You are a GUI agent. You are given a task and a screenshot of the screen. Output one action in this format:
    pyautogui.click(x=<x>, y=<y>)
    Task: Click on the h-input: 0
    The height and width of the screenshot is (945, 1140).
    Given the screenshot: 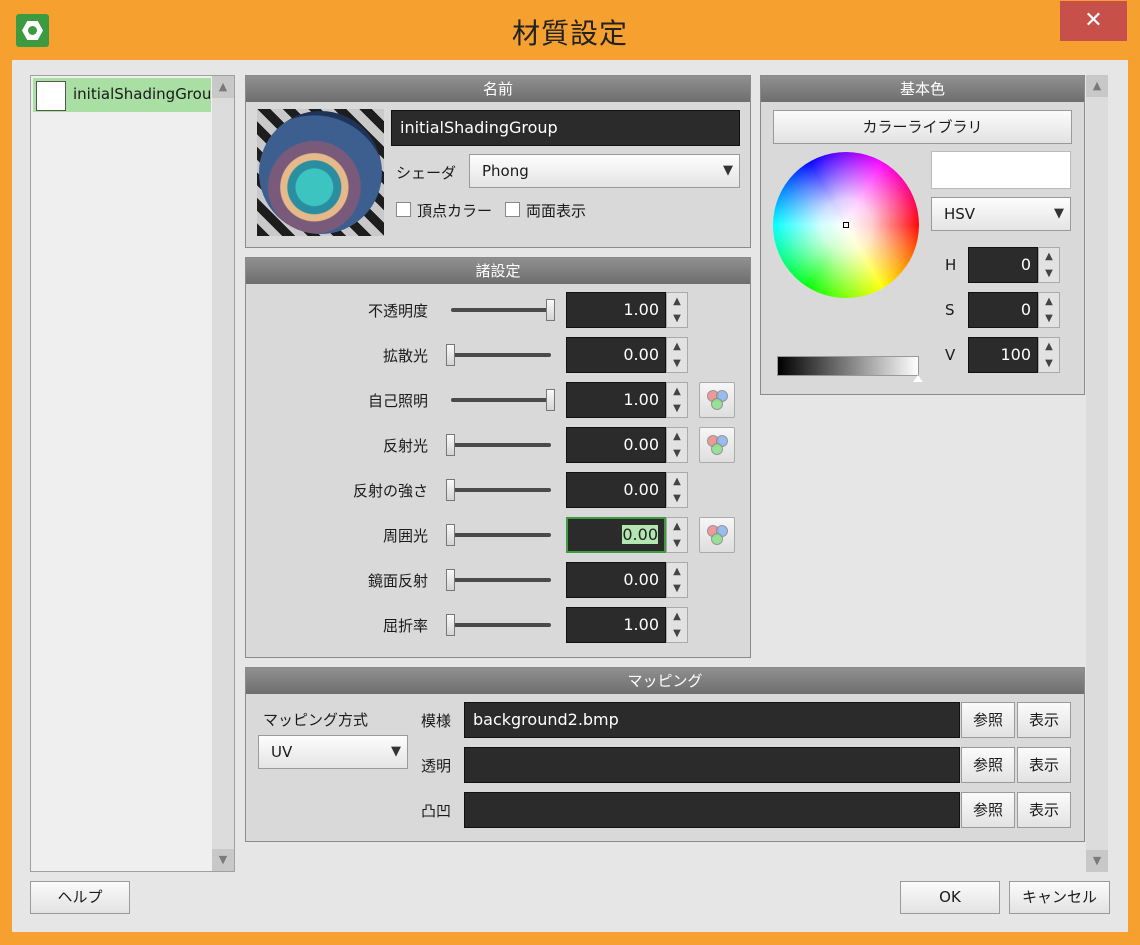 What is the action you would take?
    pyautogui.click(x=1003, y=265)
    